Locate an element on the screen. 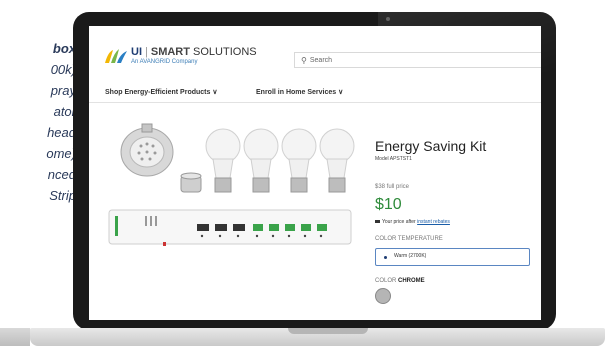 Image resolution: width=605 pixels, height=350 pixels. brand-ui: UI is located at coordinates (136, 52).